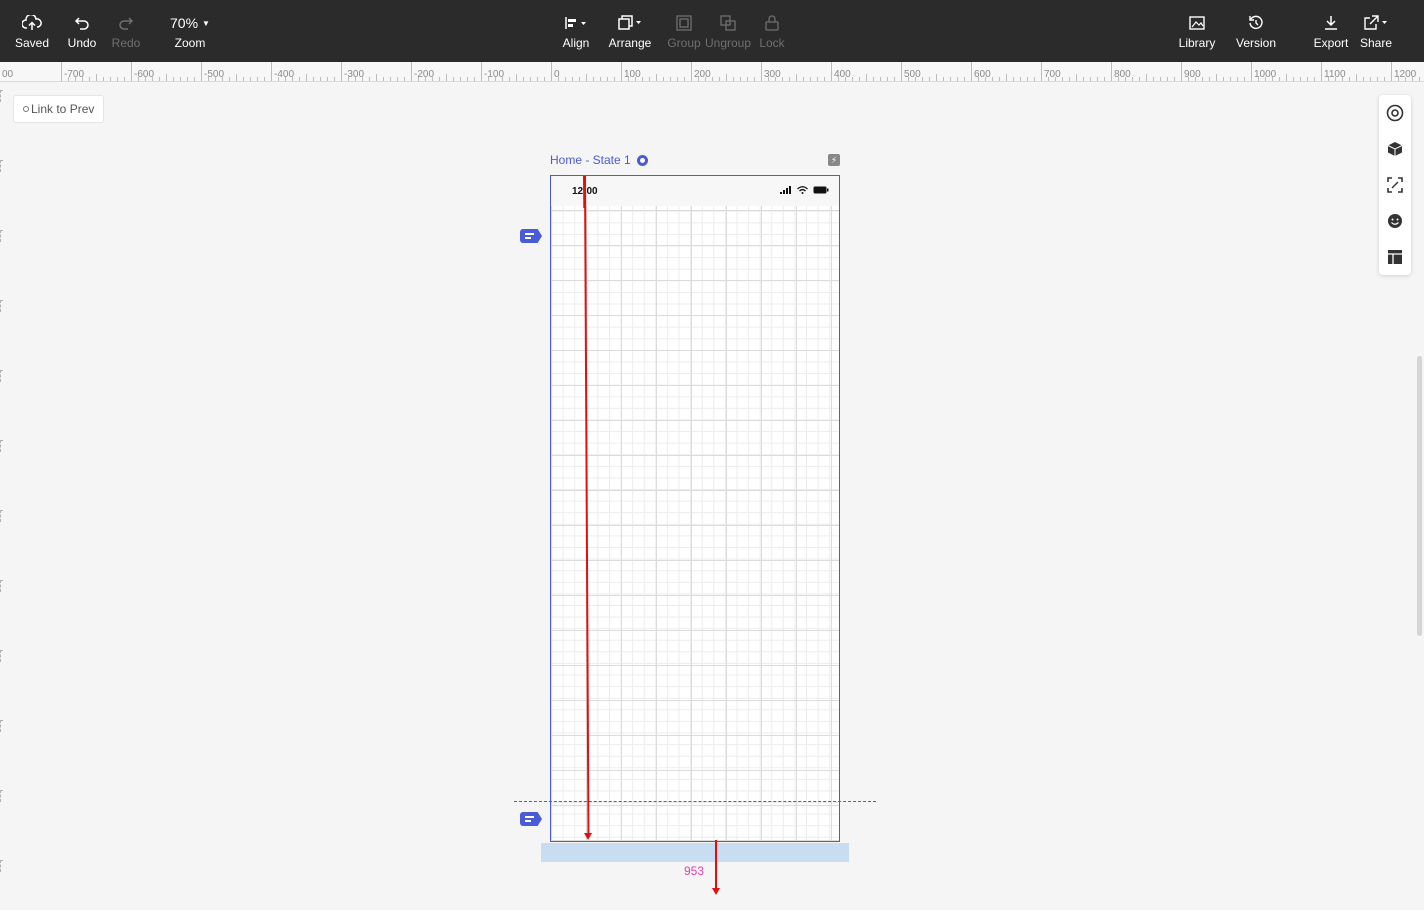 The image size is (1424, 910). Describe the element at coordinates (642, 160) in the screenshot. I see `state-badge-icon` at that location.